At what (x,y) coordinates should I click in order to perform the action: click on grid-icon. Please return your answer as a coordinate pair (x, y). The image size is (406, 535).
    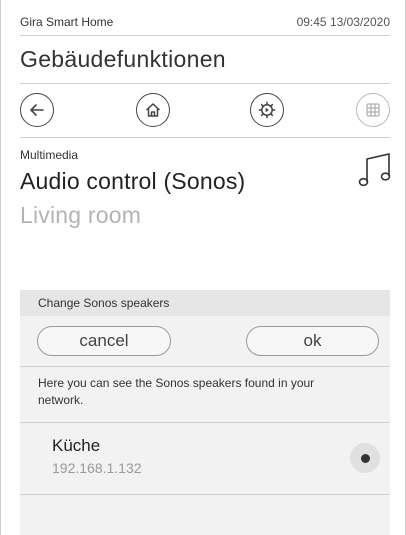
    Looking at the image, I should click on (373, 110).